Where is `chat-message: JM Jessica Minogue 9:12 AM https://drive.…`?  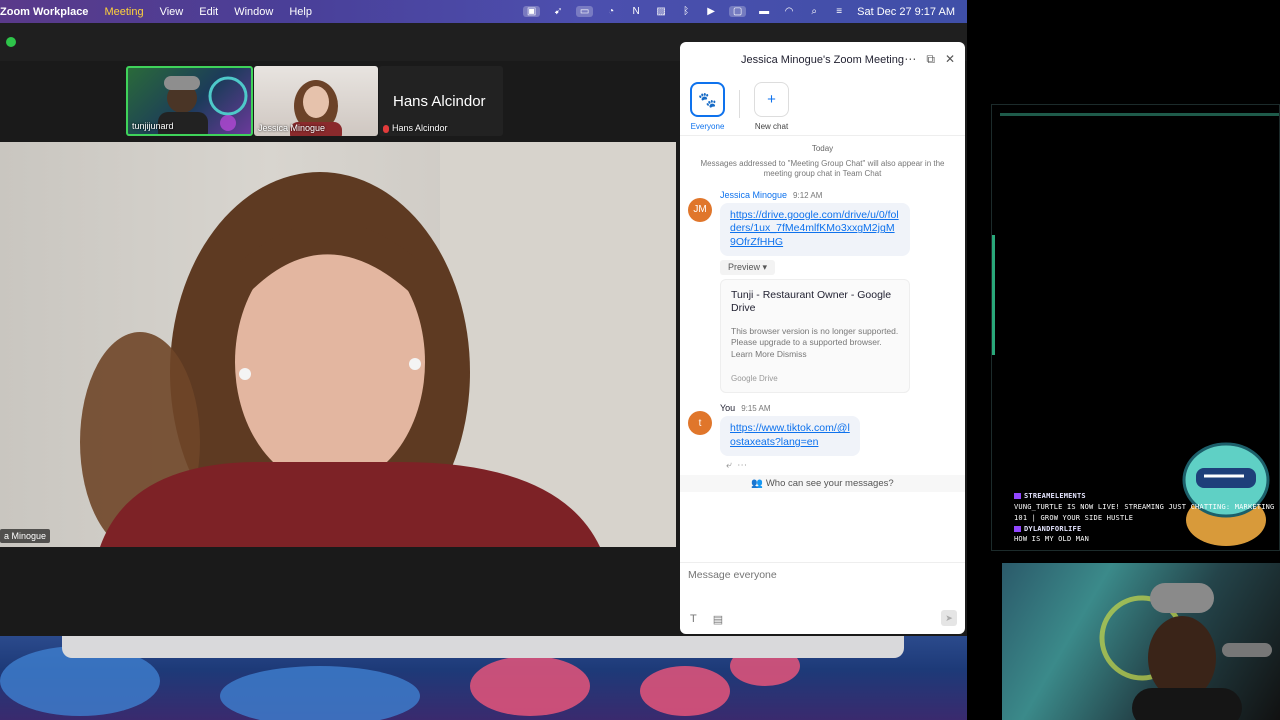 chat-message: JM Jessica Minogue 9:12 AM https://drive.… is located at coordinates (822, 292).